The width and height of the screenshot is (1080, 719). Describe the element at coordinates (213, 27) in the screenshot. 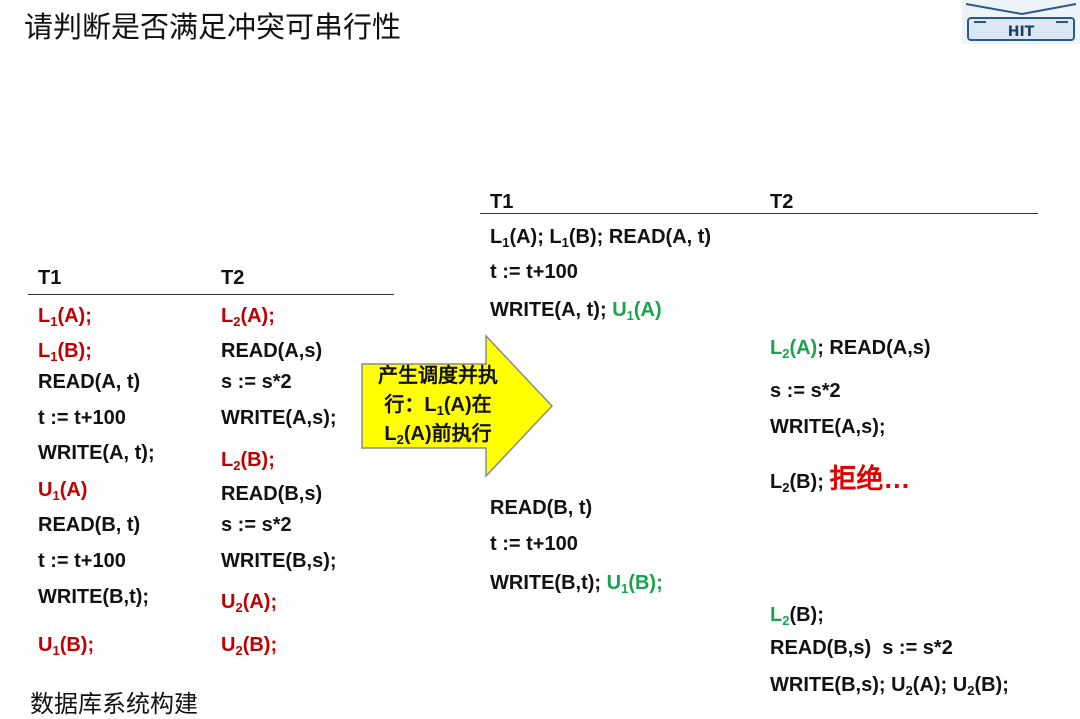

I see `page-title: 请判断是否满足冲突可串行性` at that location.